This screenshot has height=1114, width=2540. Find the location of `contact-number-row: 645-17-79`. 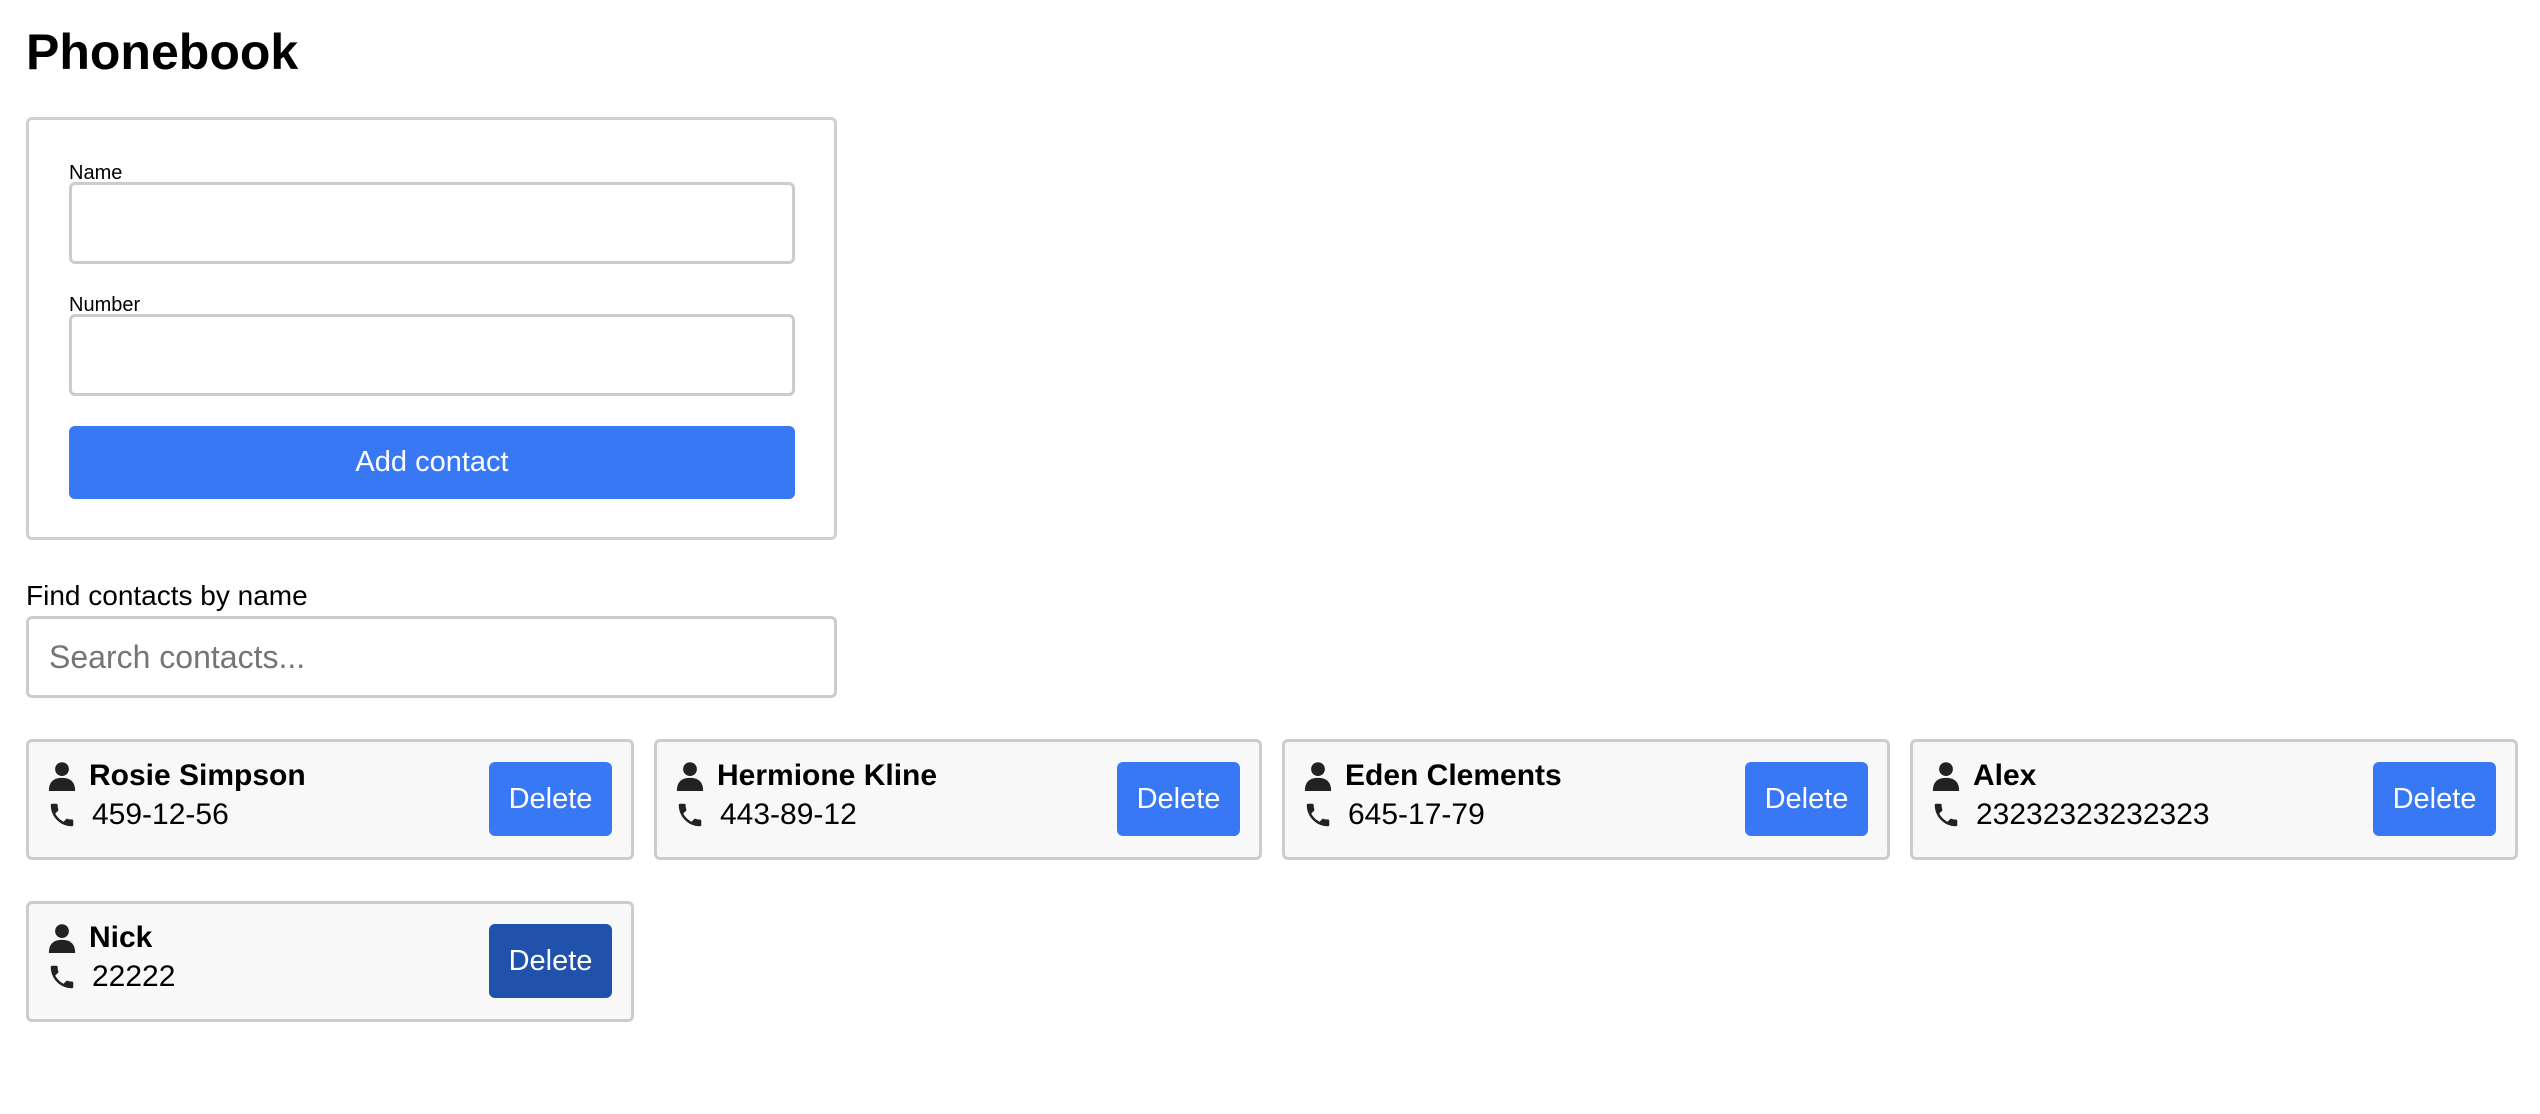

contact-number-row: 645-17-79 is located at coordinates (1394, 815).